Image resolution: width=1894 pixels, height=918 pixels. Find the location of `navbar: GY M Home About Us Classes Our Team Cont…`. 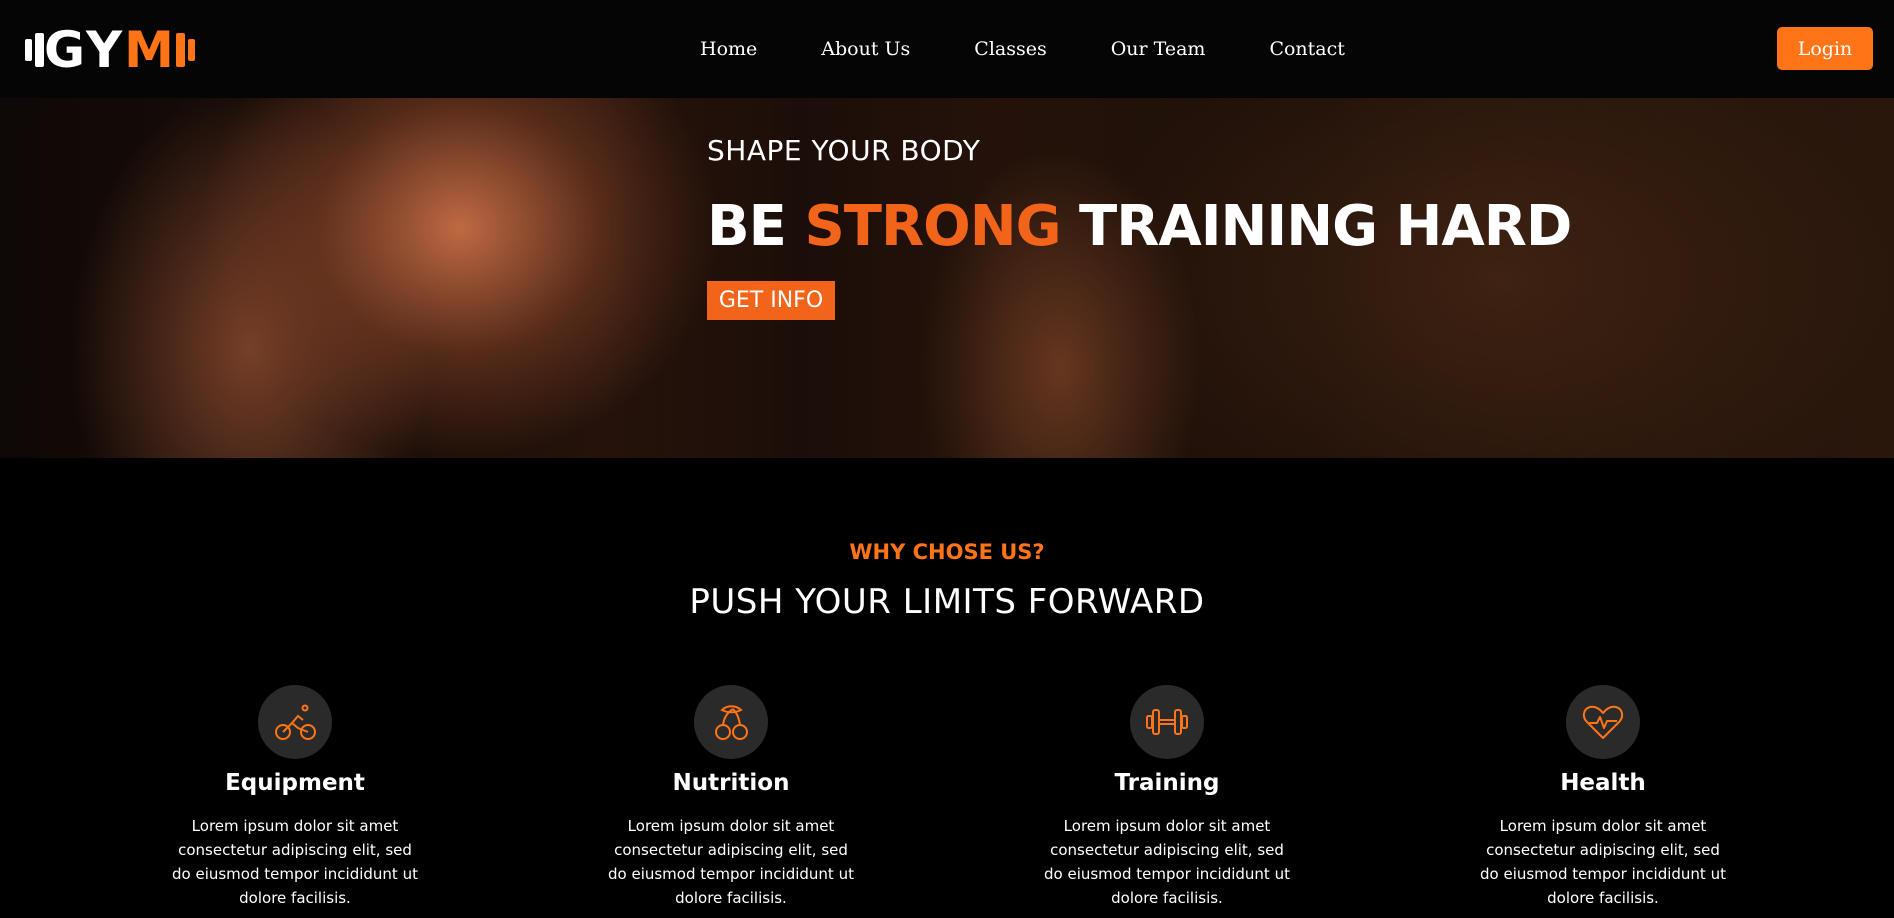

navbar: GY M Home About Us Classes Our Team Cont… is located at coordinates (947, 49).